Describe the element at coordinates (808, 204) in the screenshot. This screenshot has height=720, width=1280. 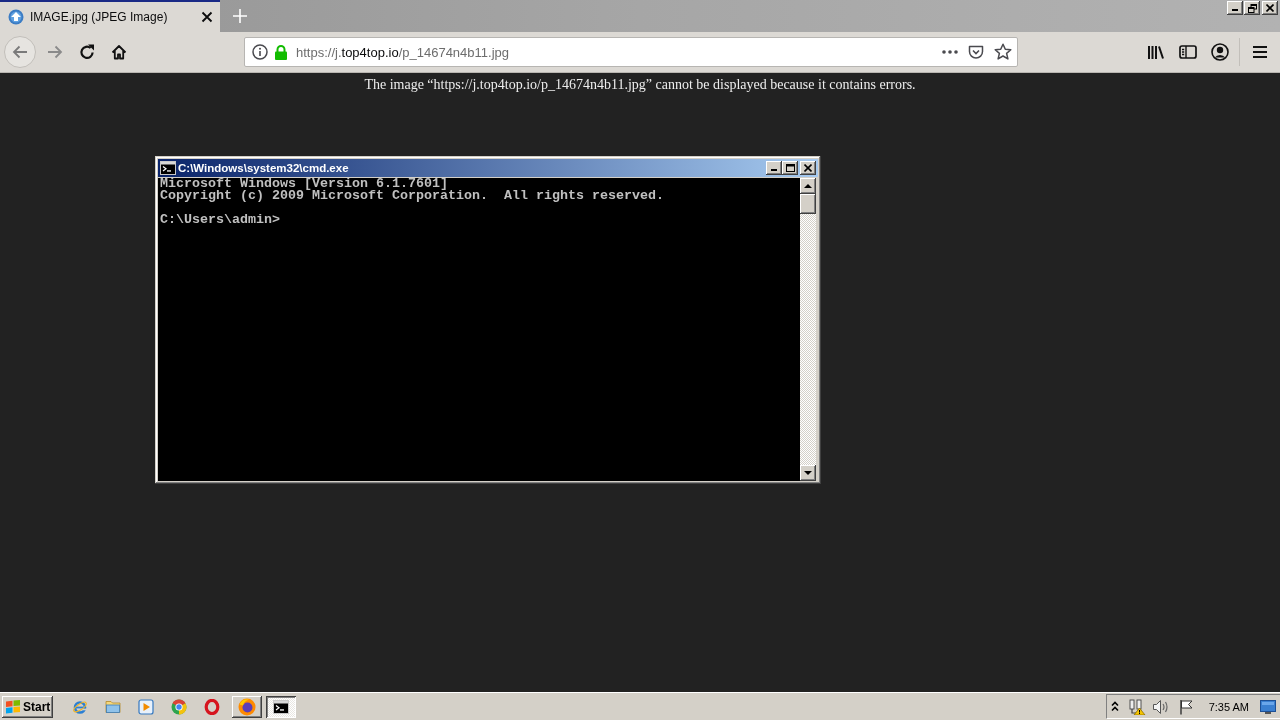
I see `scroll-thumb` at that location.